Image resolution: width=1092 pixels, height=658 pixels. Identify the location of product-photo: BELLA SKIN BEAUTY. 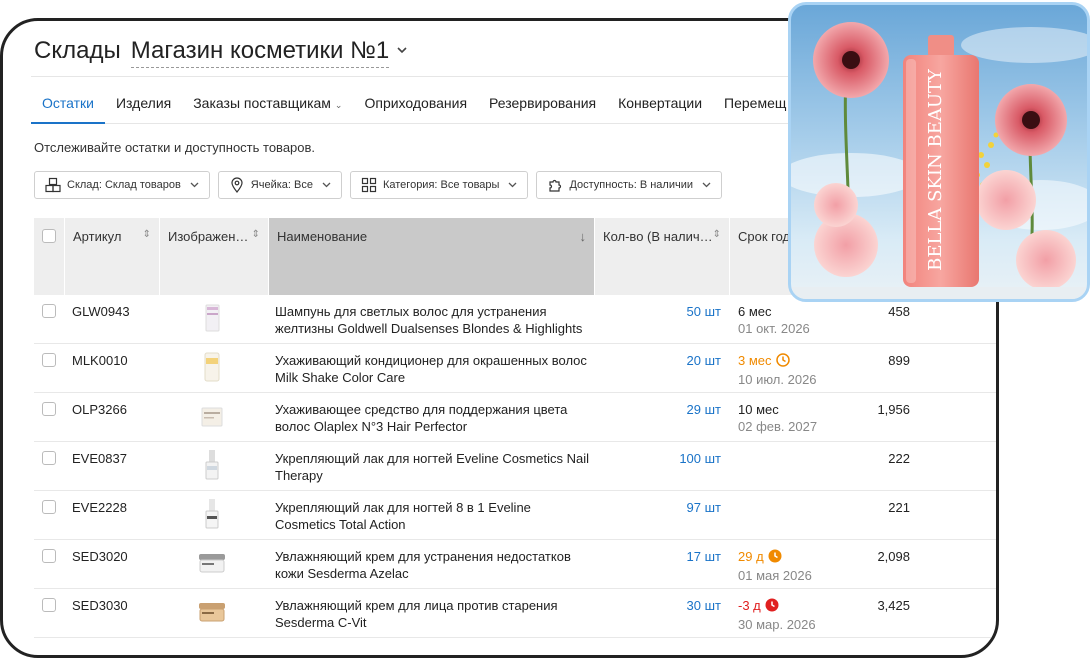
(939, 152).